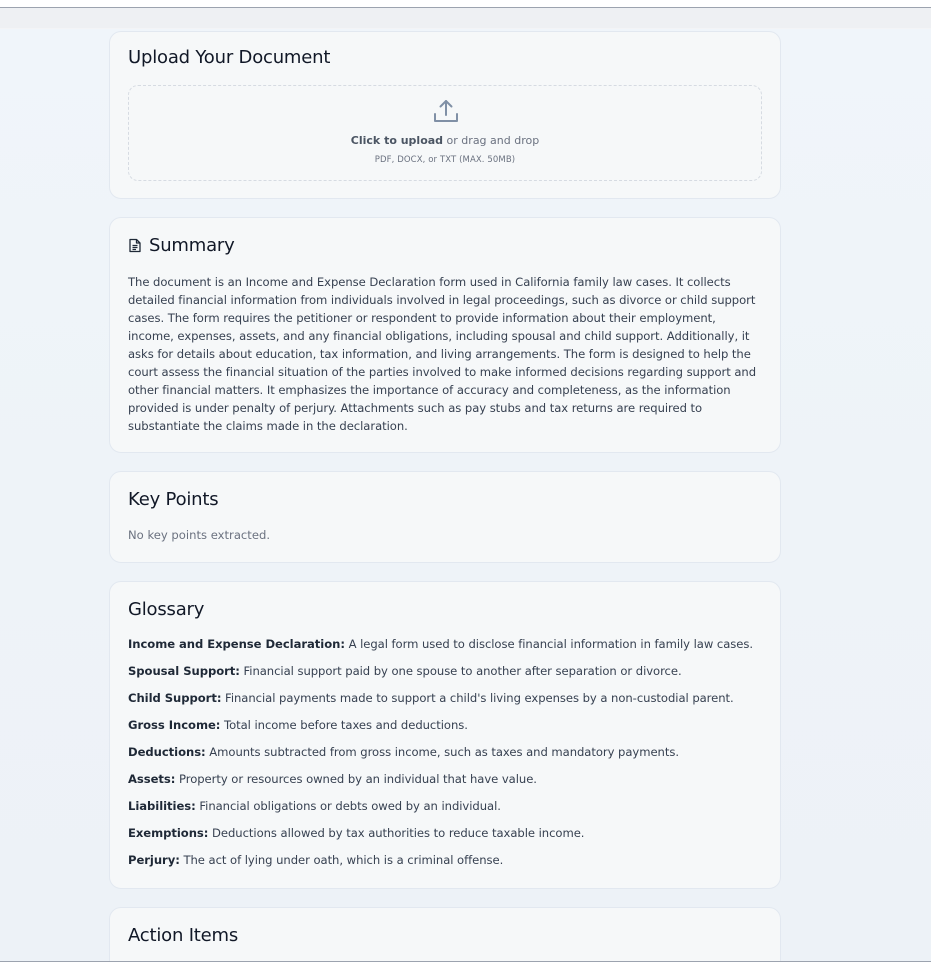  Describe the element at coordinates (397, 140) in the screenshot. I see `click-to-upload-link: Click to upload` at that location.